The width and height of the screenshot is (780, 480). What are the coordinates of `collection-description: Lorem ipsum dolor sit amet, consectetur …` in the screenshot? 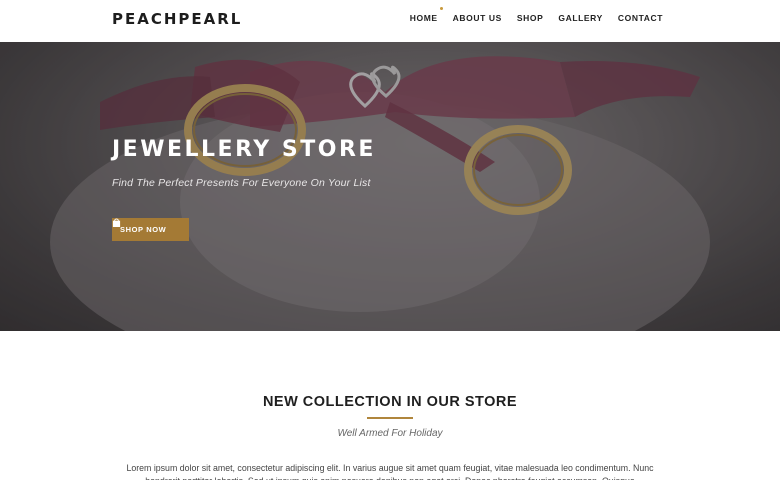 It's located at (390, 471).